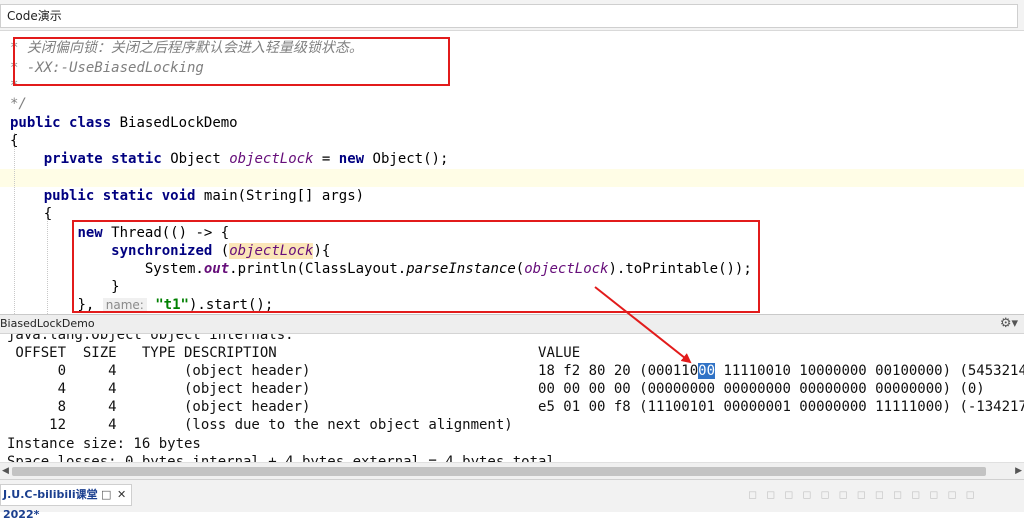  Describe the element at coordinates (5, 471) in the screenshot. I see `scroll-left-icon: ◀` at that location.